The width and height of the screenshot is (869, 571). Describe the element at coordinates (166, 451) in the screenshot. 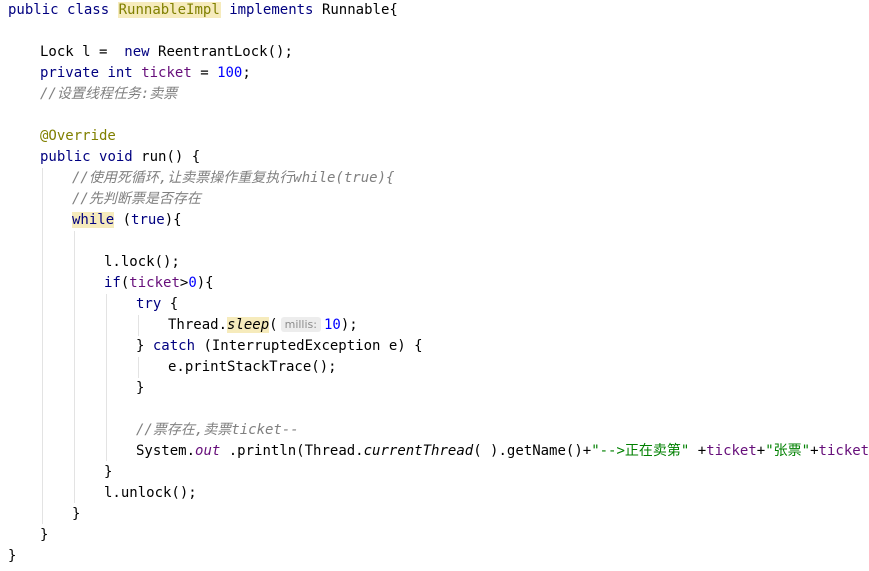

I see `code-text: System.` at that location.